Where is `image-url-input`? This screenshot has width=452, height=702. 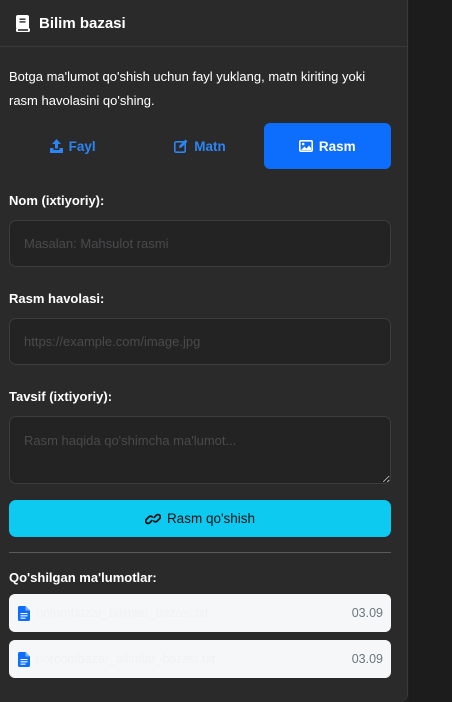
image-url-input is located at coordinates (200, 341).